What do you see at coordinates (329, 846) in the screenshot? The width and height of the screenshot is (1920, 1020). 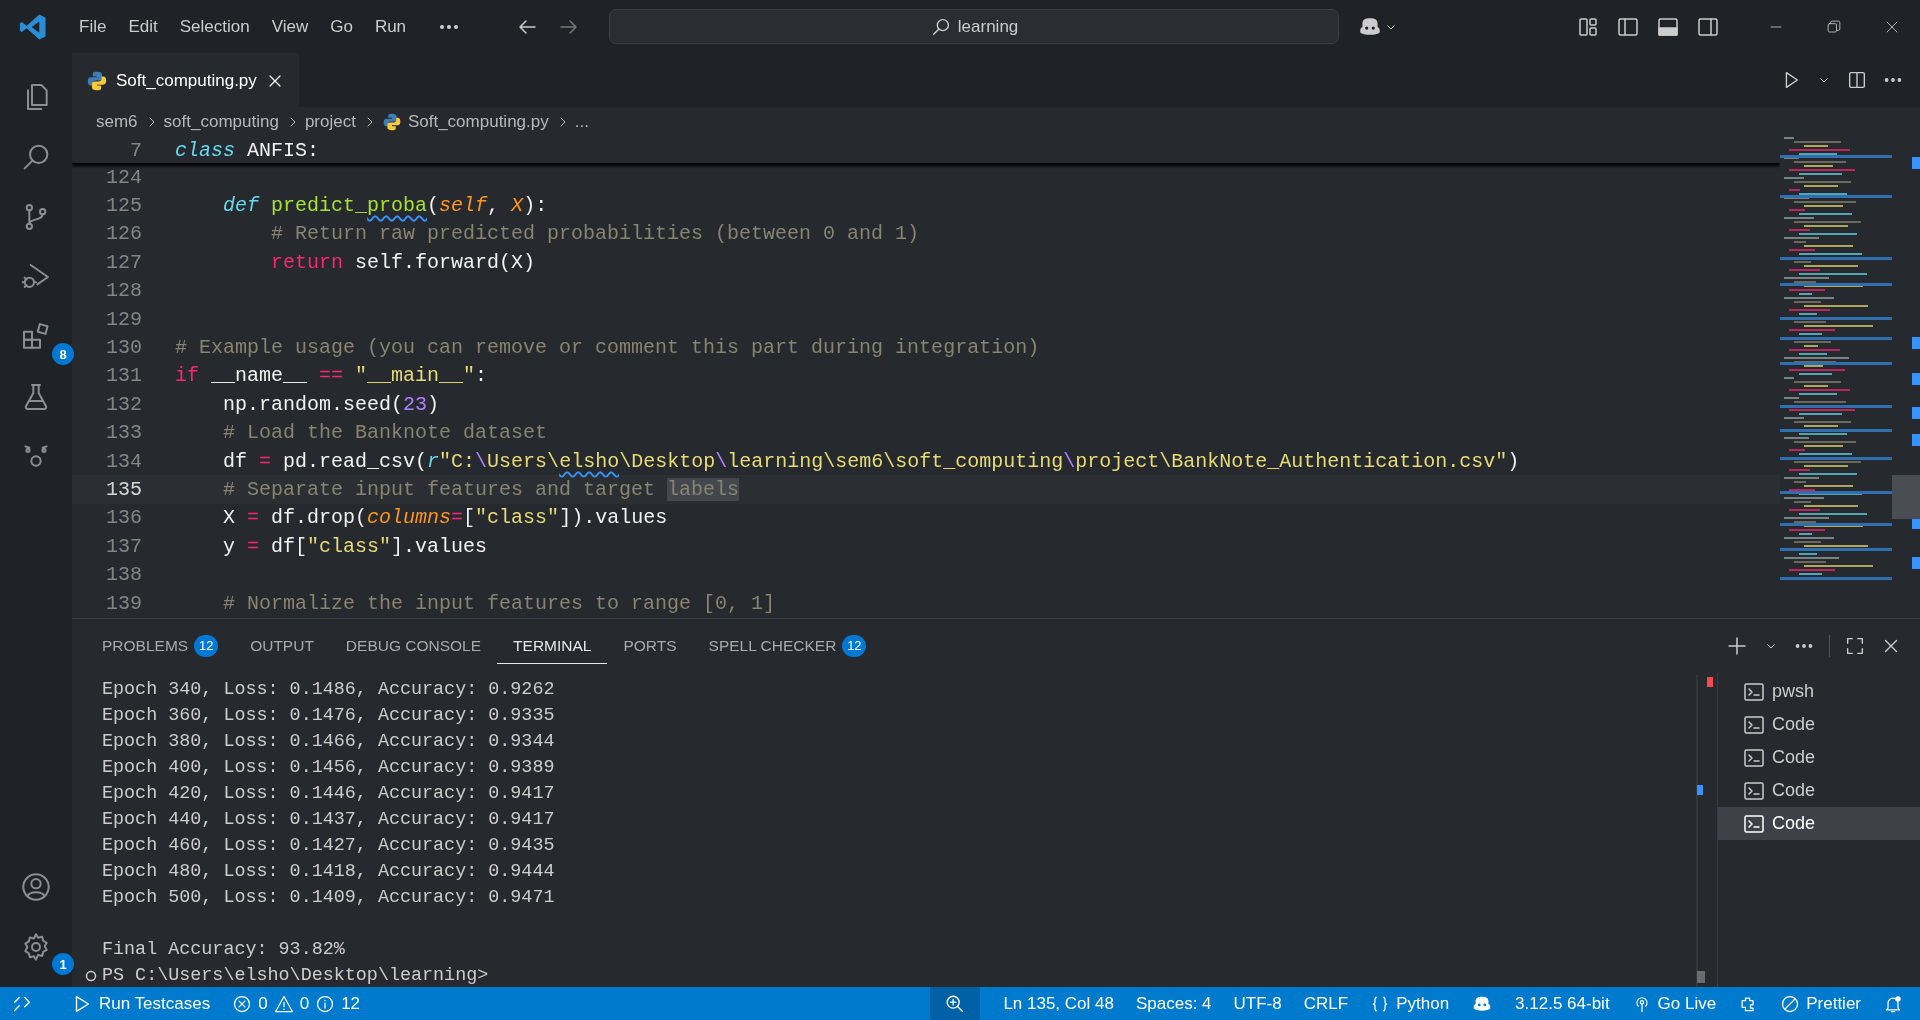 I see `terminal-line: Epoch 460, Loss: 0.1427, Accuracy: 0.9435` at bounding box center [329, 846].